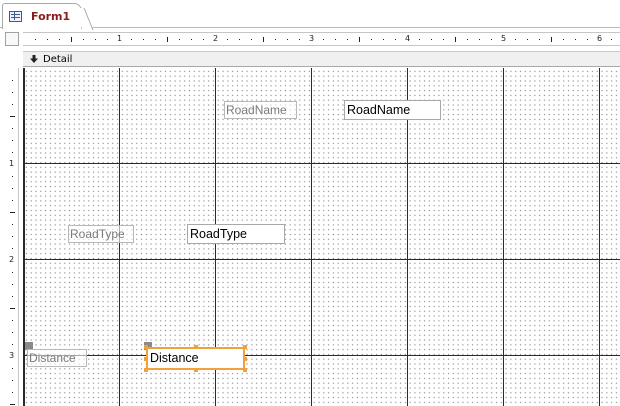  Describe the element at coordinates (600, 38) in the screenshot. I see `ruler-number: 6` at that location.